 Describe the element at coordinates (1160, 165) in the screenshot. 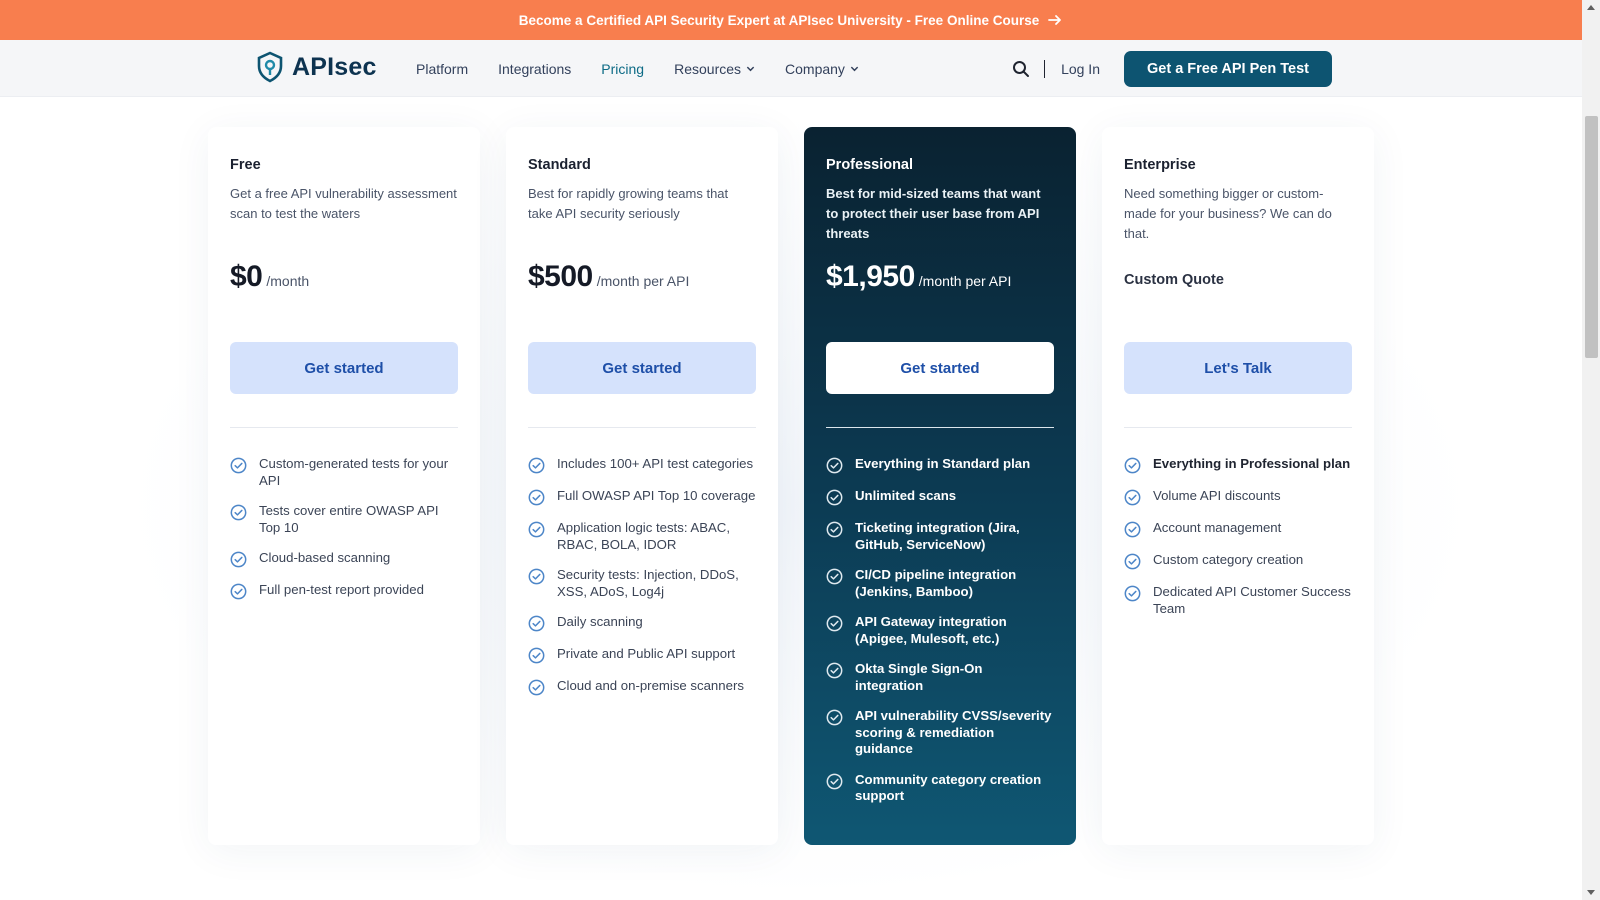

I see `plan-name: Enterprise` at that location.